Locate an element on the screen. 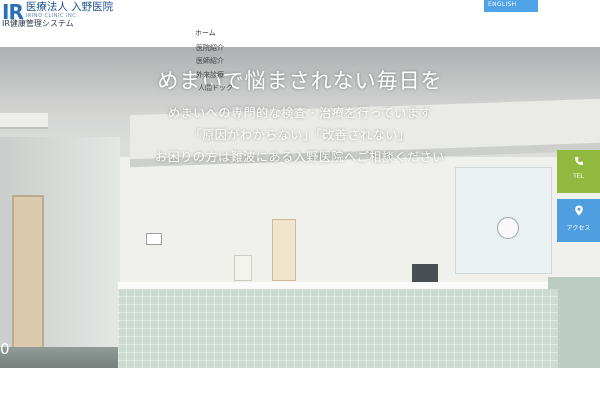 Image resolution: width=600 pixels, height=400 pixels. english-button: ENGLISH is located at coordinates (511, 6).